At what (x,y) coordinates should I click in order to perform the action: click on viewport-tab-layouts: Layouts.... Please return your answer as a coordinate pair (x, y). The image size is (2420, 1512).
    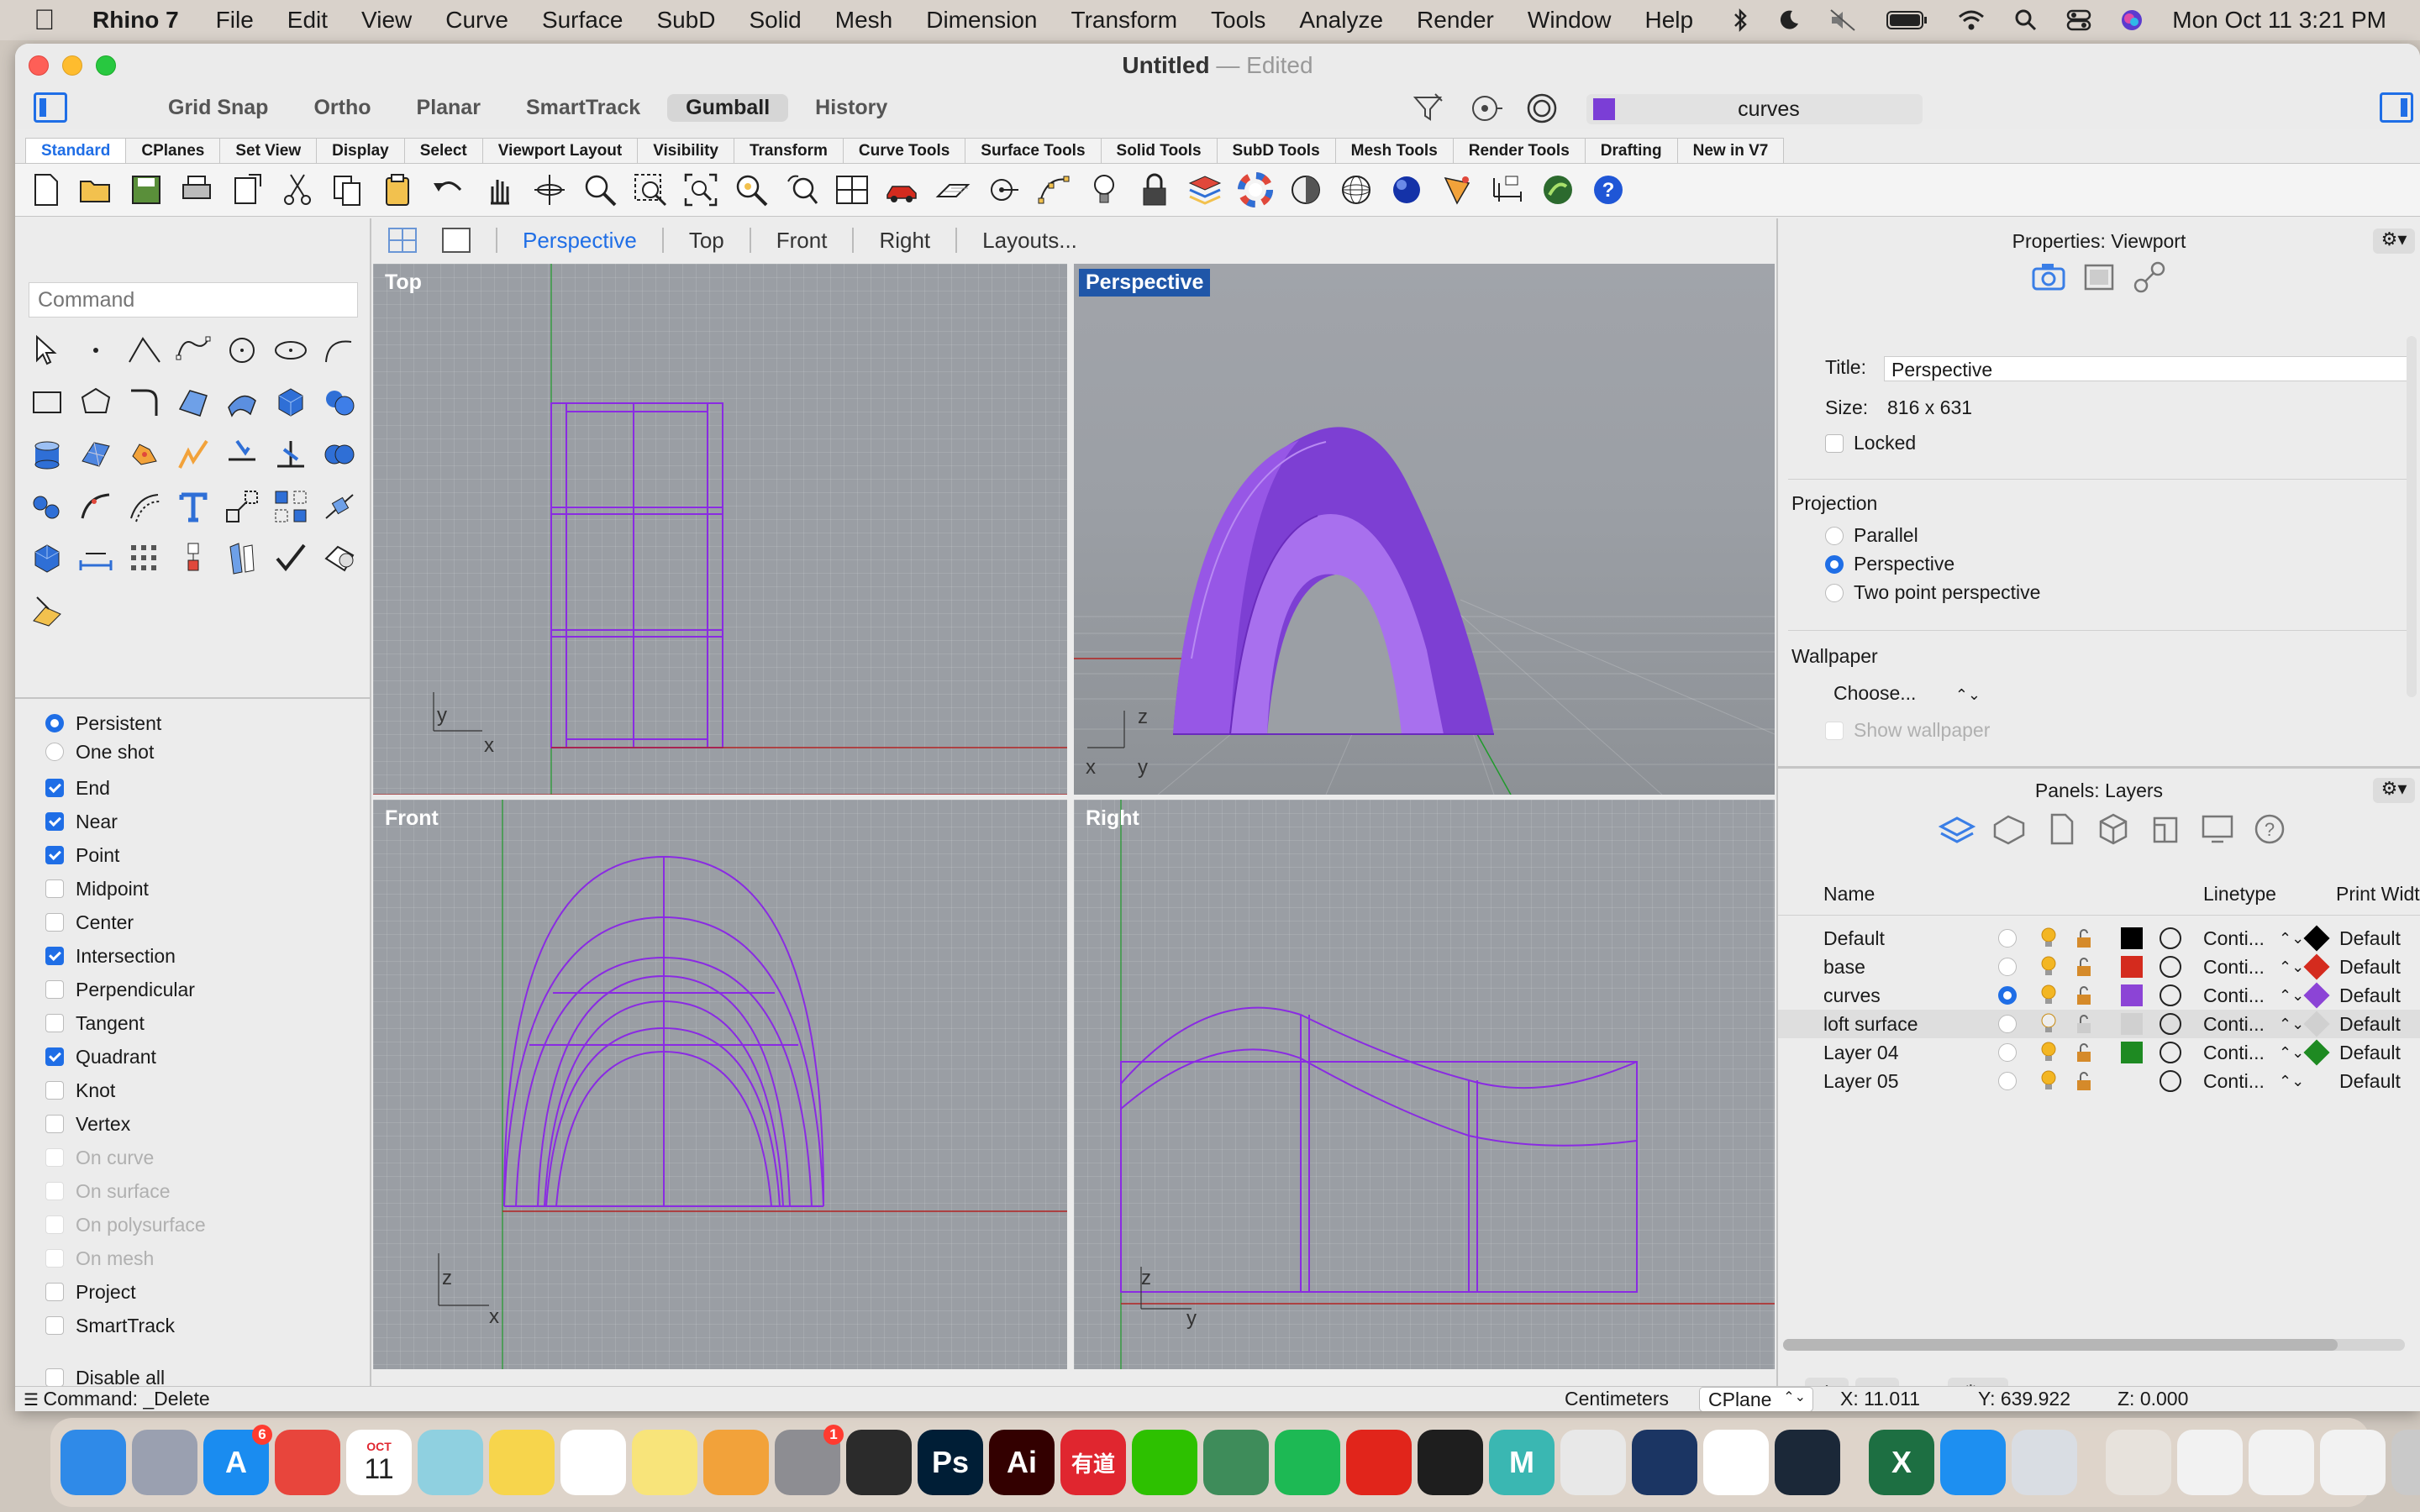
    Looking at the image, I should click on (1029, 241).